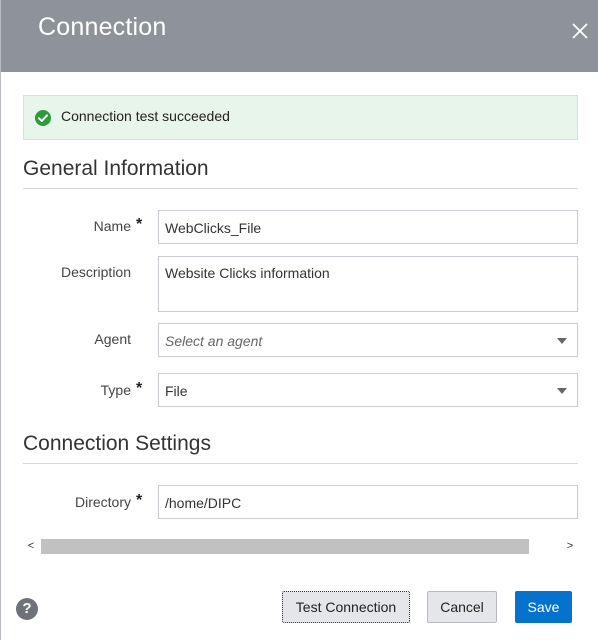  What do you see at coordinates (112, 226) in the screenshot?
I see `name-label: Name` at bounding box center [112, 226].